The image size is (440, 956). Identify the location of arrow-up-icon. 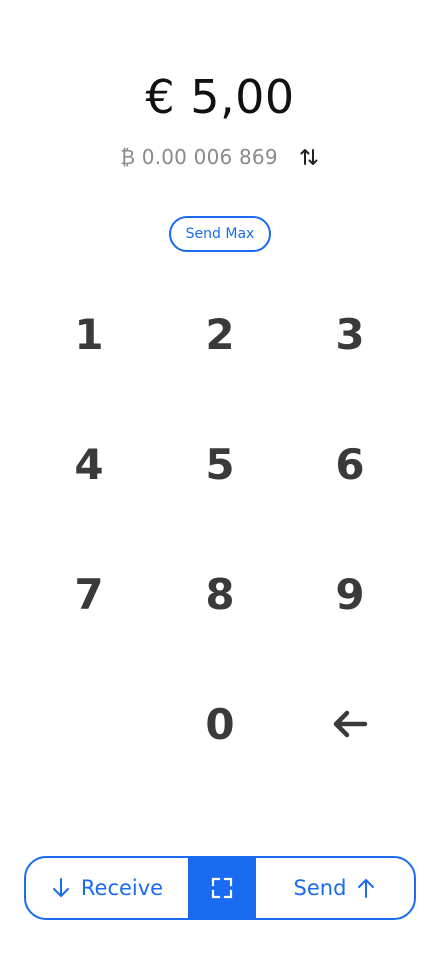
(366, 888).